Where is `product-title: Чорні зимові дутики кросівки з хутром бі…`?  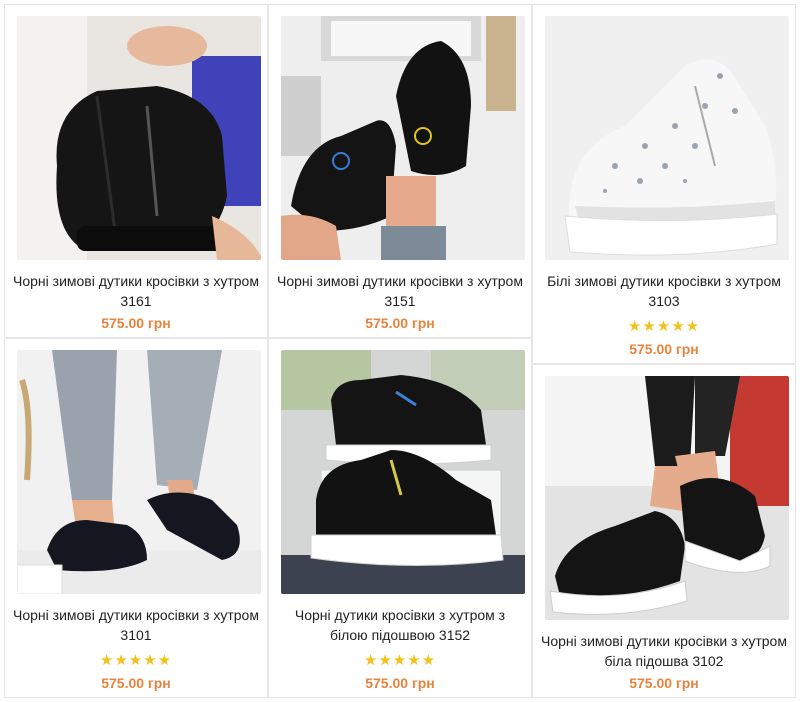
product-title: Чорні зимові дутики кросівки з хутром бі… is located at coordinates (664, 651).